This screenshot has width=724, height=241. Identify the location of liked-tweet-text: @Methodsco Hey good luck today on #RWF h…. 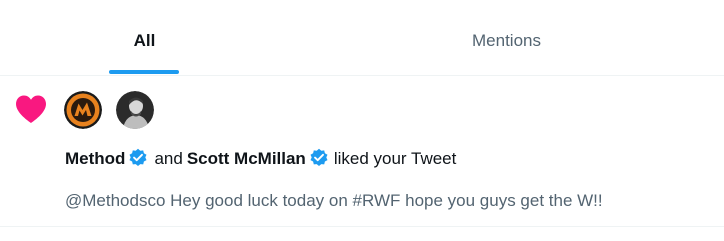
(334, 201).